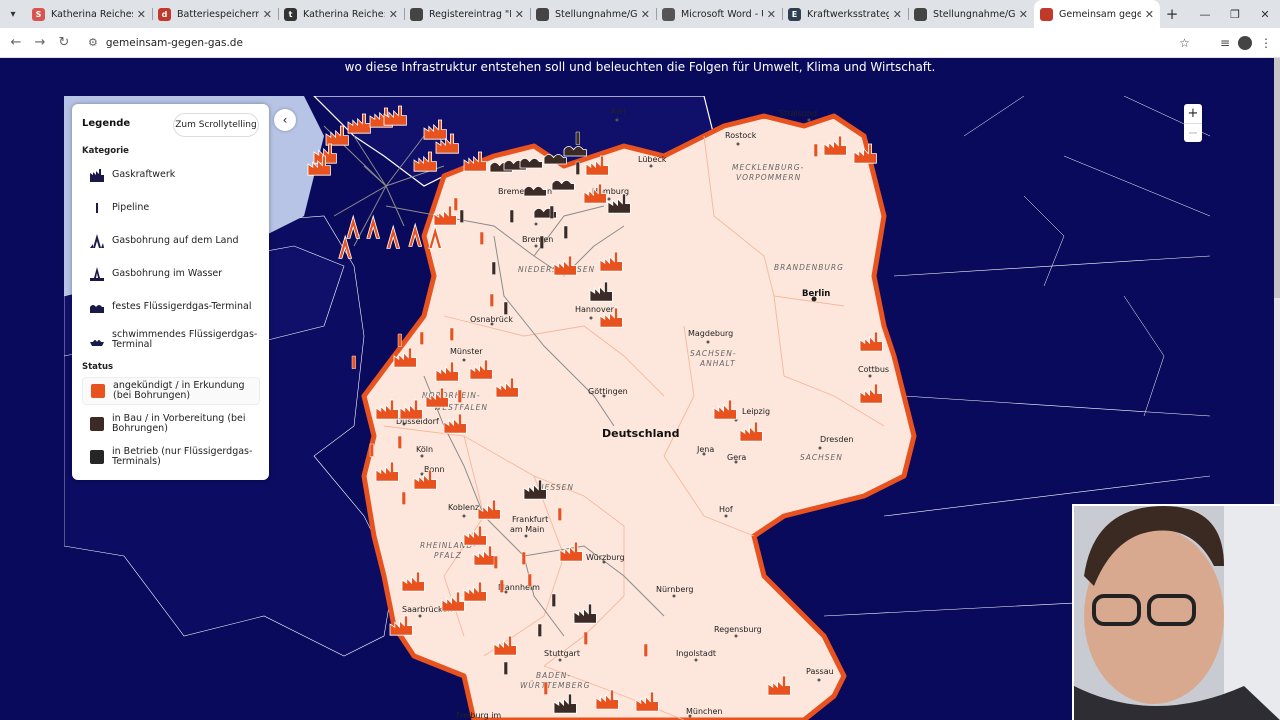 This screenshot has width=1280, height=720. I want to click on browser-tab: Registereintrag "En ✕, so click(467, 14).